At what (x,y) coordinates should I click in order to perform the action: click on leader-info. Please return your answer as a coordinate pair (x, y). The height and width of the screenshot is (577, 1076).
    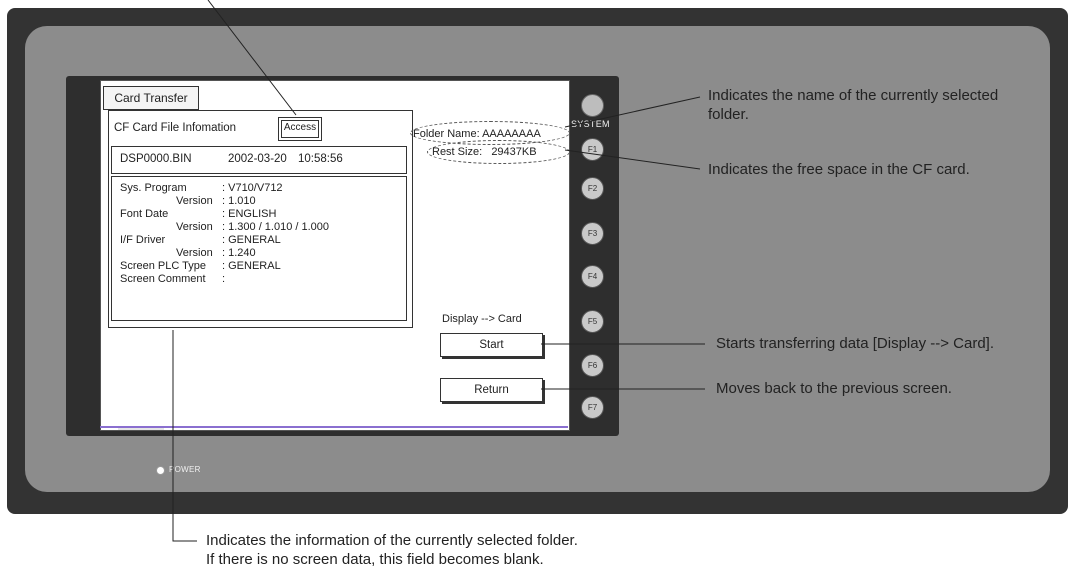
    Looking at the image, I should click on (184, 436).